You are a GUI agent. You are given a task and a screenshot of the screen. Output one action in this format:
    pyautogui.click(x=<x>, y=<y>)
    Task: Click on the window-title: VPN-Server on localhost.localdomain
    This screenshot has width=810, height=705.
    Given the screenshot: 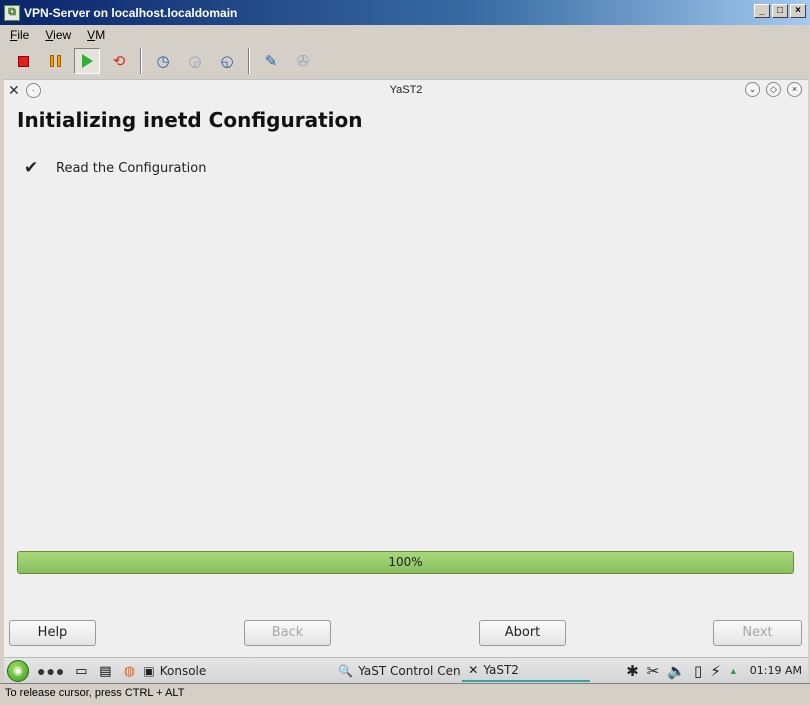 What is the action you would take?
    pyautogui.click(x=131, y=12)
    